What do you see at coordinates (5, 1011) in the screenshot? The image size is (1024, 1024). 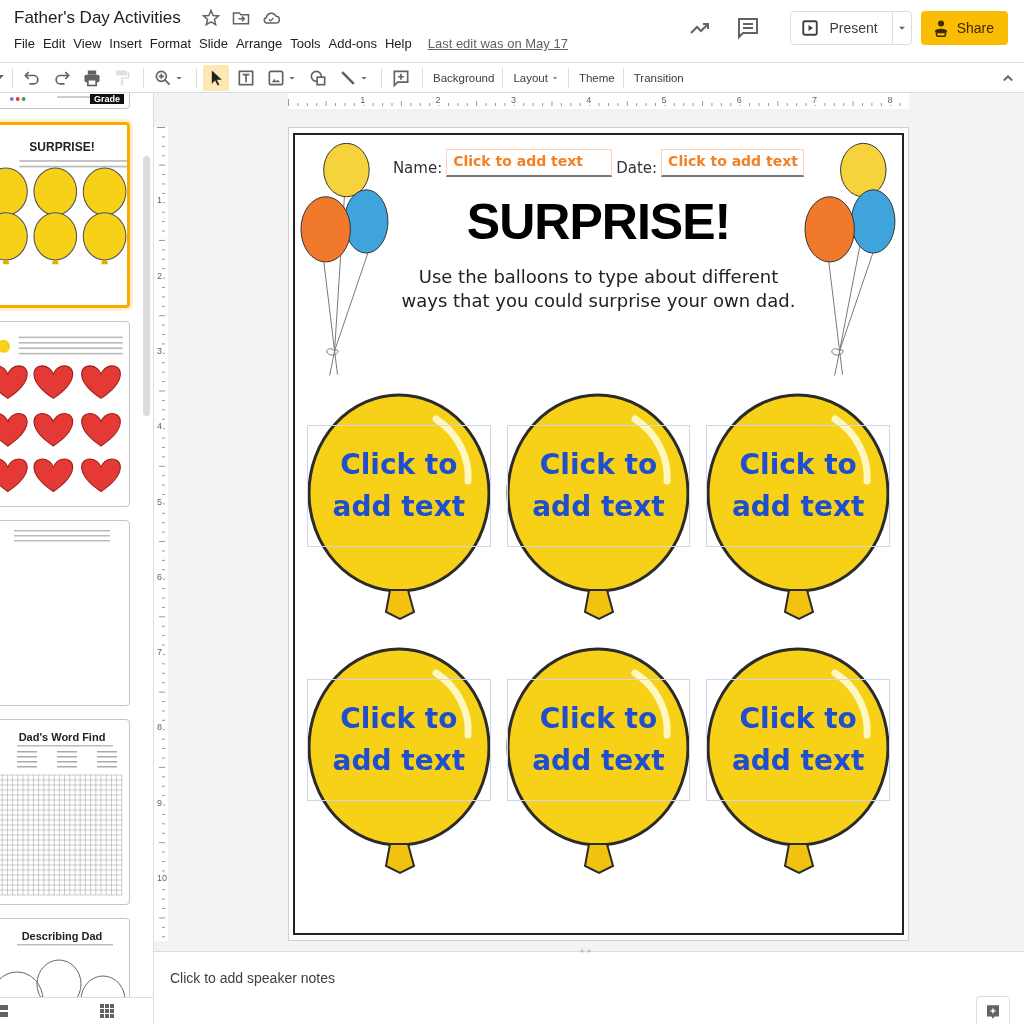 I see `filmstrip-view-icon` at bounding box center [5, 1011].